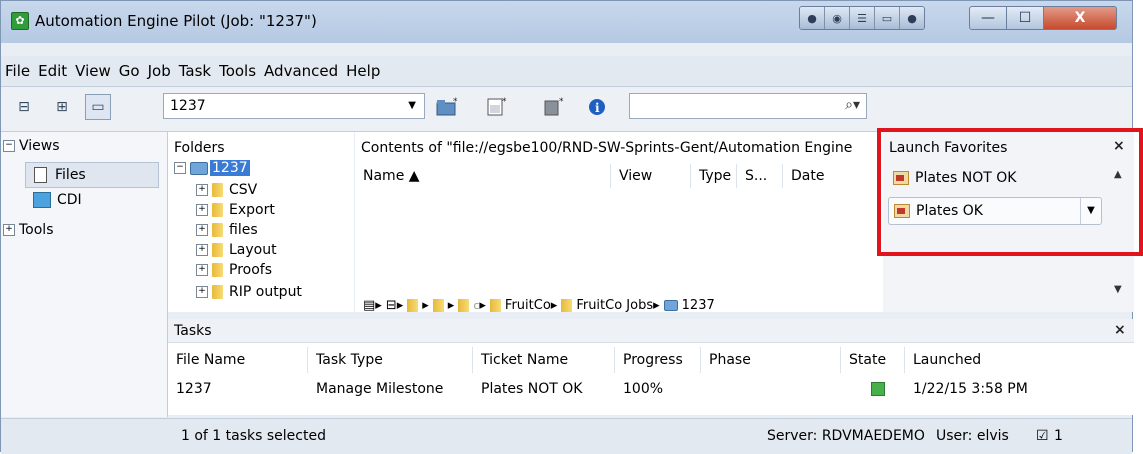 Image resolution: width=1143 pixels, height=454 pixels. Describe the element at coordinates (39, 146) in the screenshot. I see `views-label: Views` at that location.